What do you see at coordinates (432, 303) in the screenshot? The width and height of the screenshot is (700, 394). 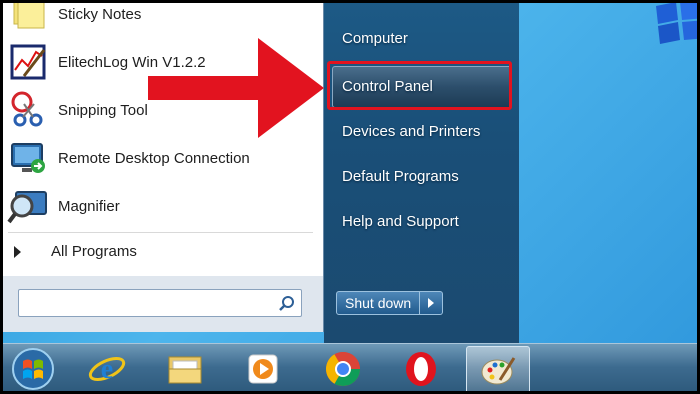 I see `shutdown-options-button` at bounding box center [432, 303].